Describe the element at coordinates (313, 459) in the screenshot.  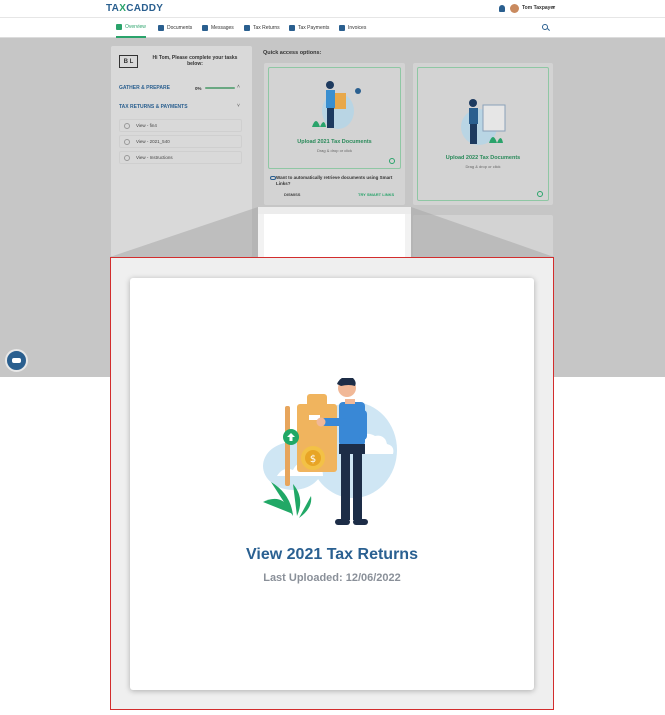
I see `dollar-icon: $` at that location.